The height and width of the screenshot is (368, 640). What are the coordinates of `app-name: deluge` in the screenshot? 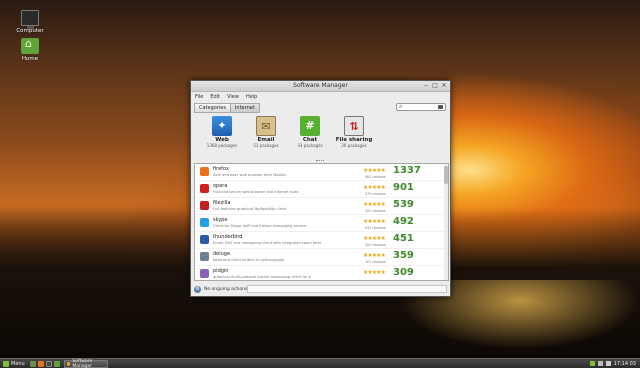 It's located at (222, 254).